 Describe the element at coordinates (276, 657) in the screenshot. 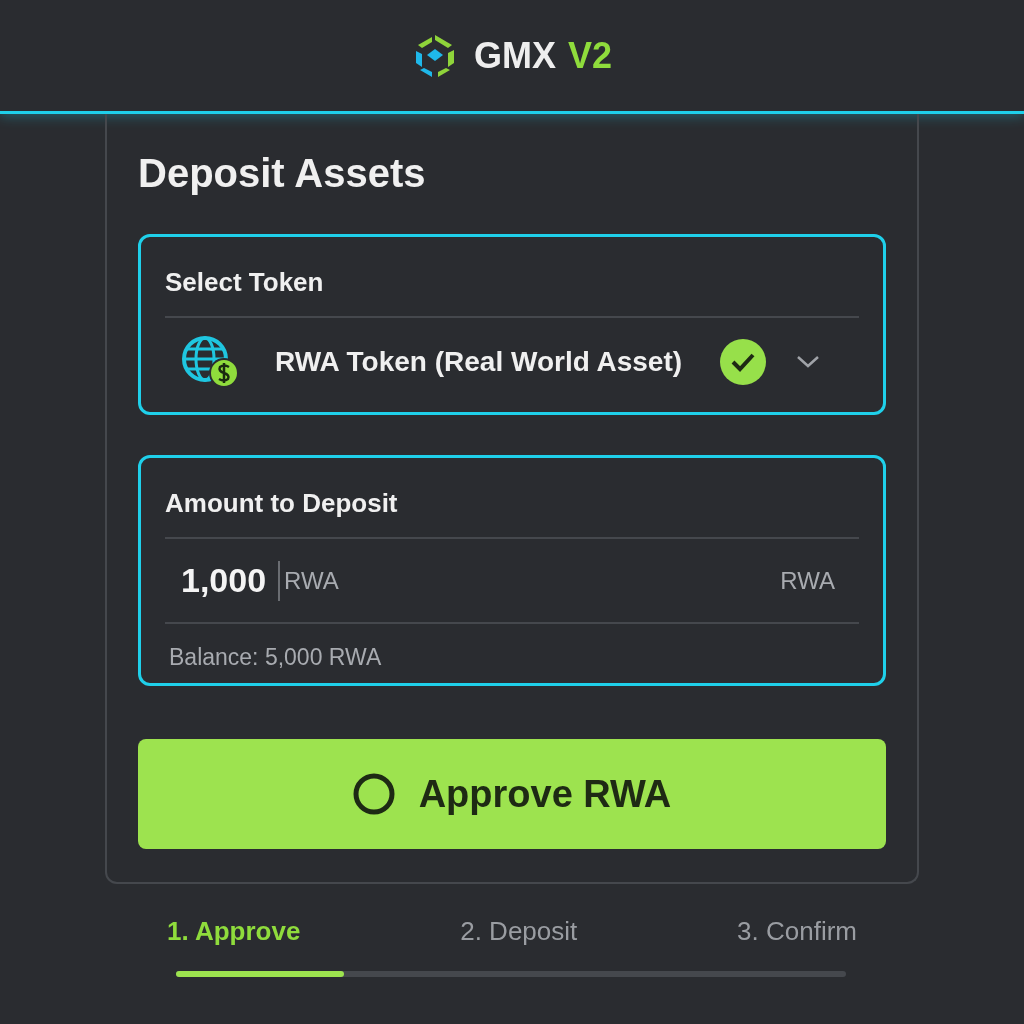

I see `balance-text: Balance: 5,000 RWA` at that location.